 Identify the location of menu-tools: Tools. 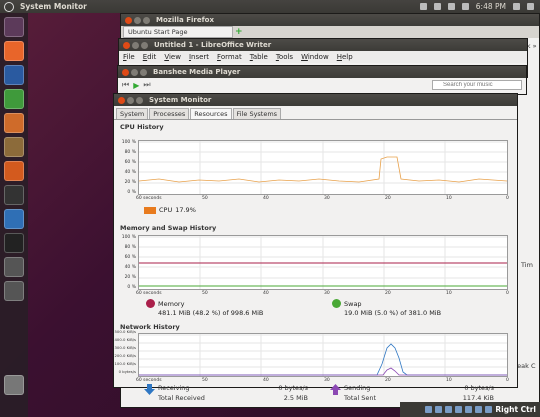
(284, 57).